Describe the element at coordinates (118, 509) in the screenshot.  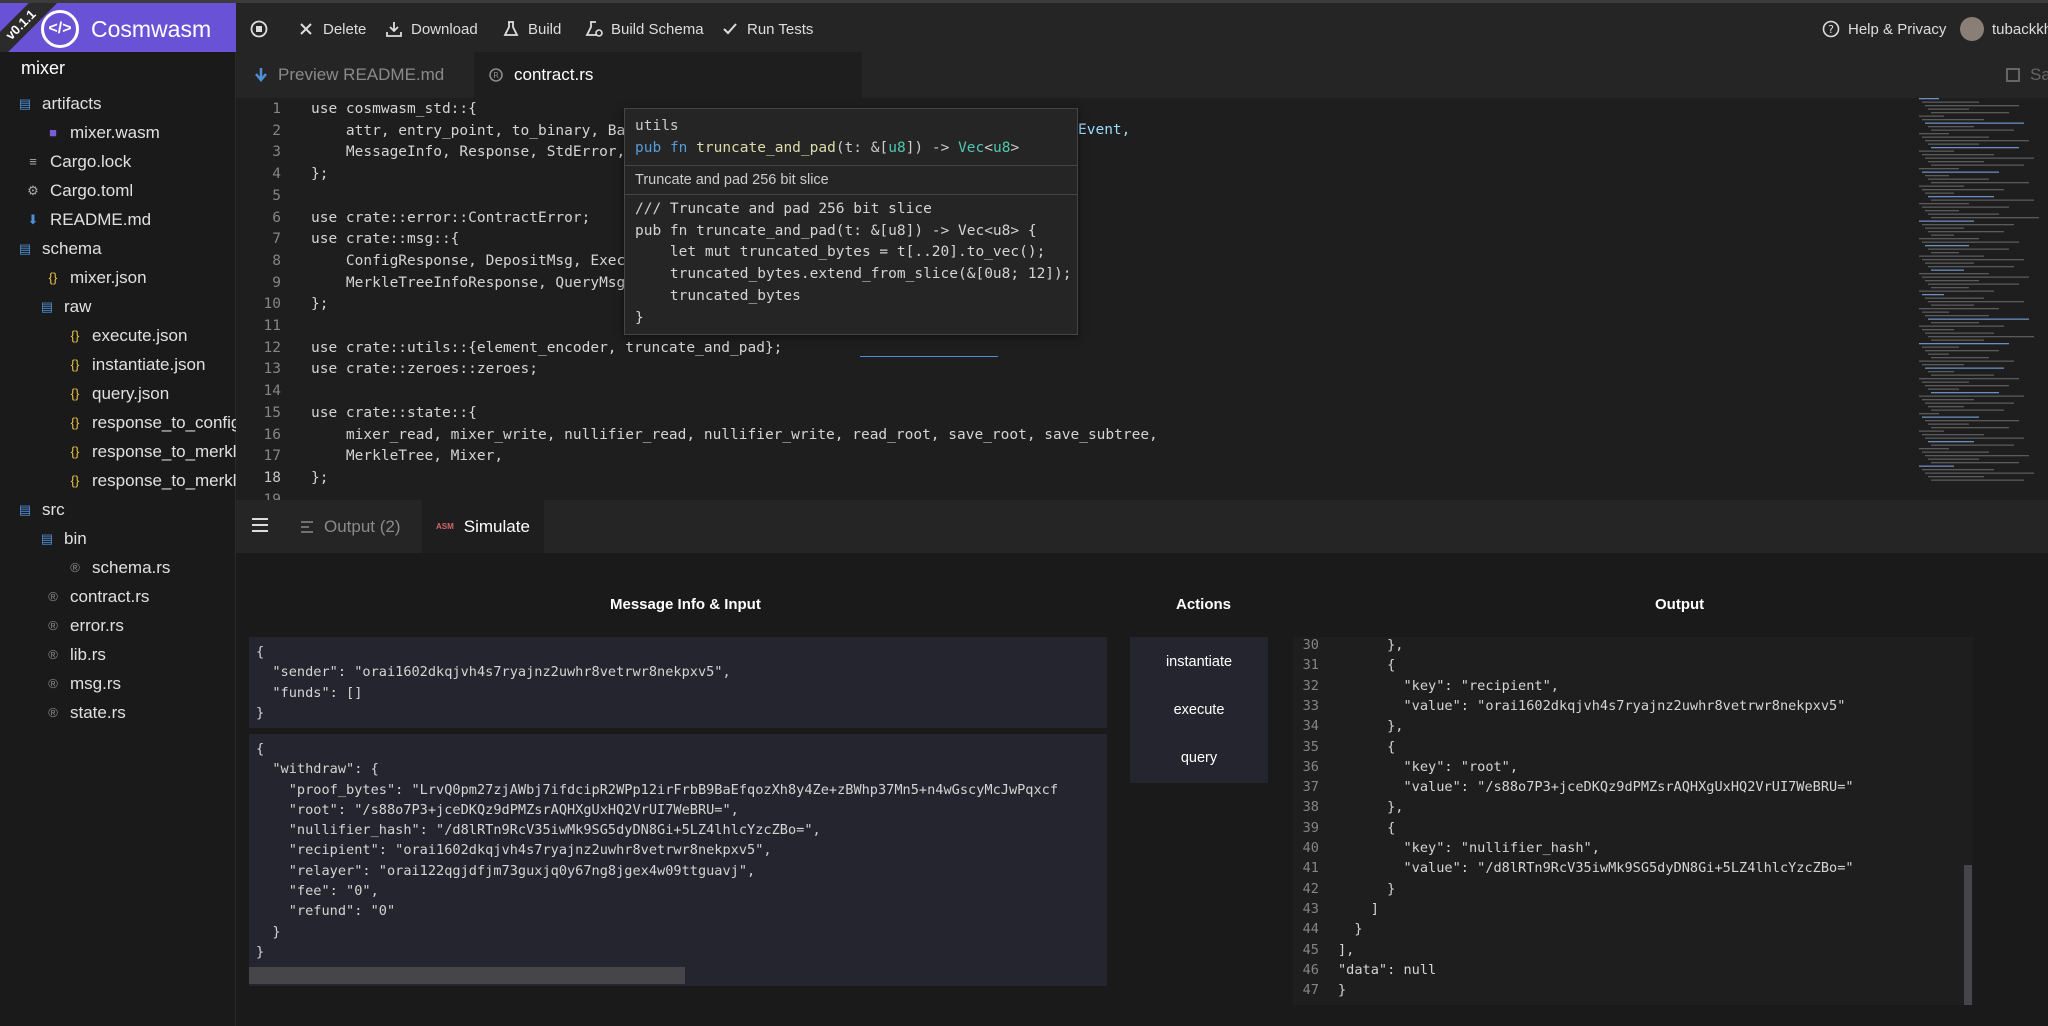
I see `tree-item-src: ▤ src` at that location.